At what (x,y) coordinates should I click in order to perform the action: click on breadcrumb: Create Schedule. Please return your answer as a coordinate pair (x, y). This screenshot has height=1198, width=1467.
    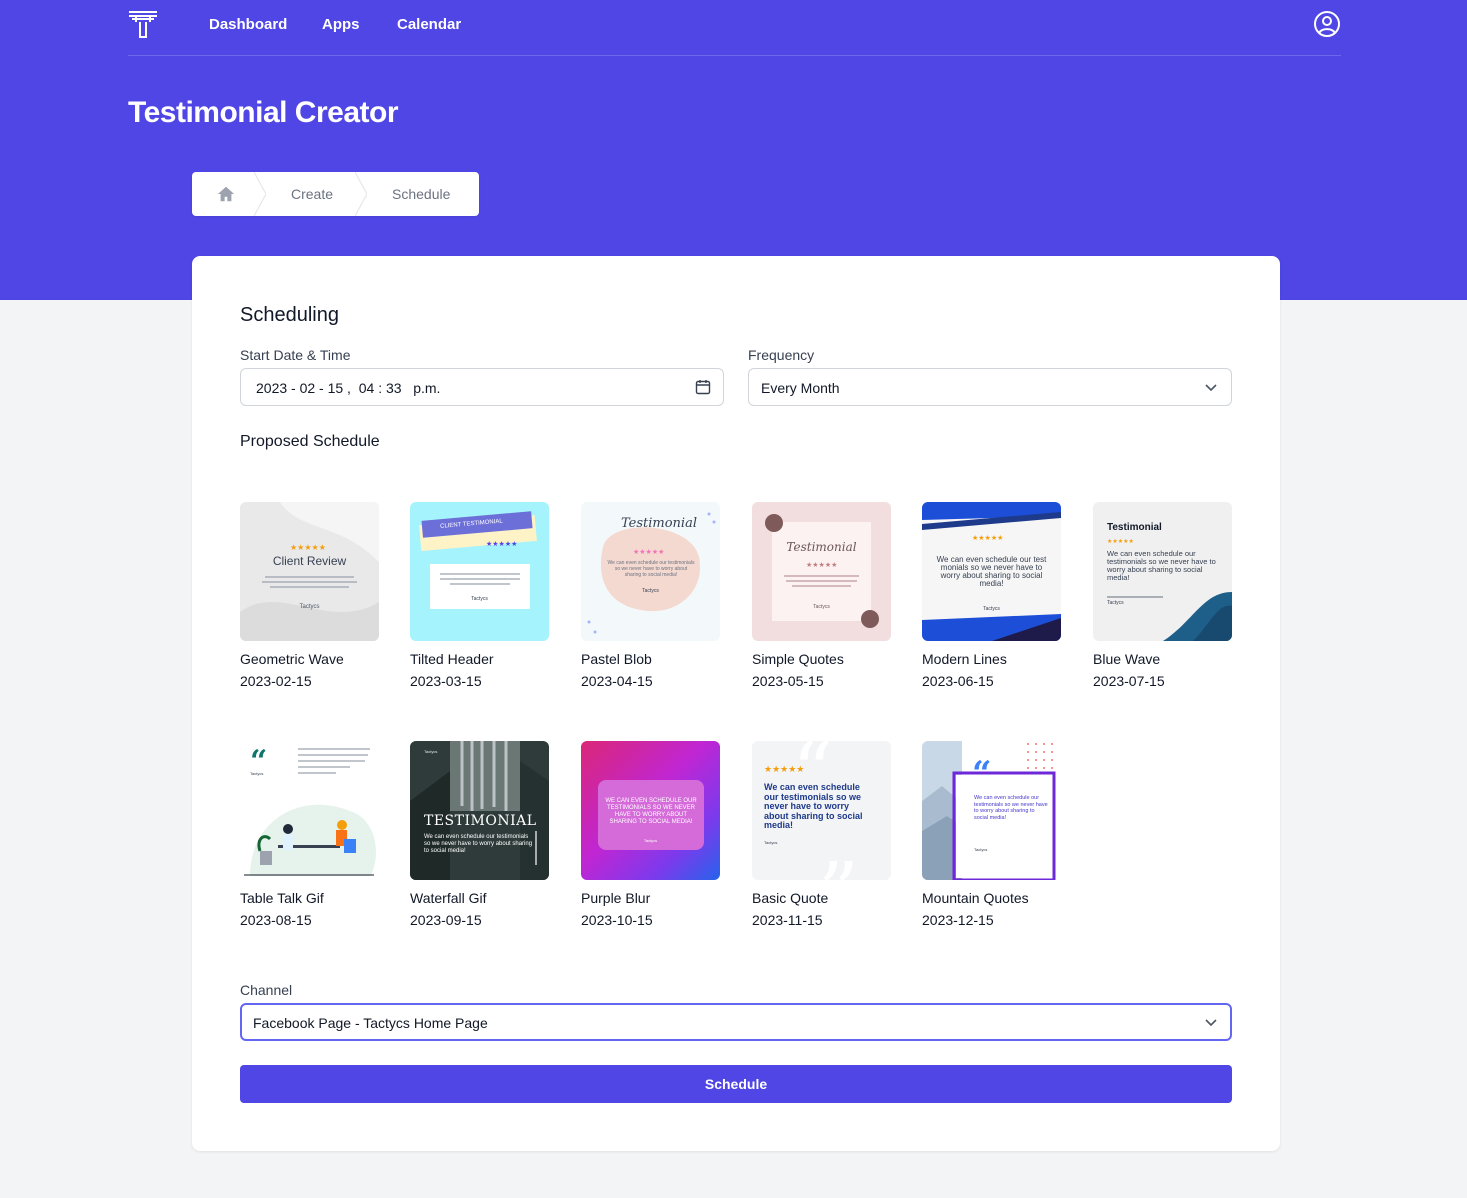
    Looking at the image, I should click on (335, 194).